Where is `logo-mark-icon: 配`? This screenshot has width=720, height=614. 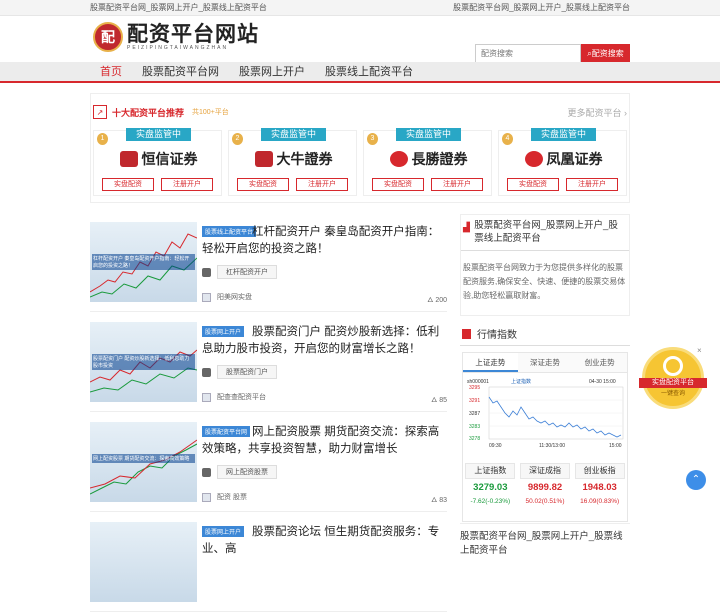
logo-mark-icon: 配 is located at coordinates (108, 37).